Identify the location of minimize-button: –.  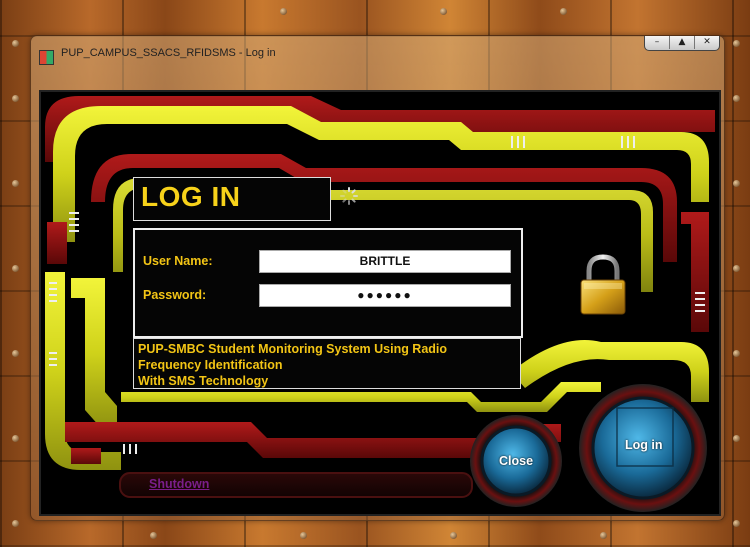
(657, 42).